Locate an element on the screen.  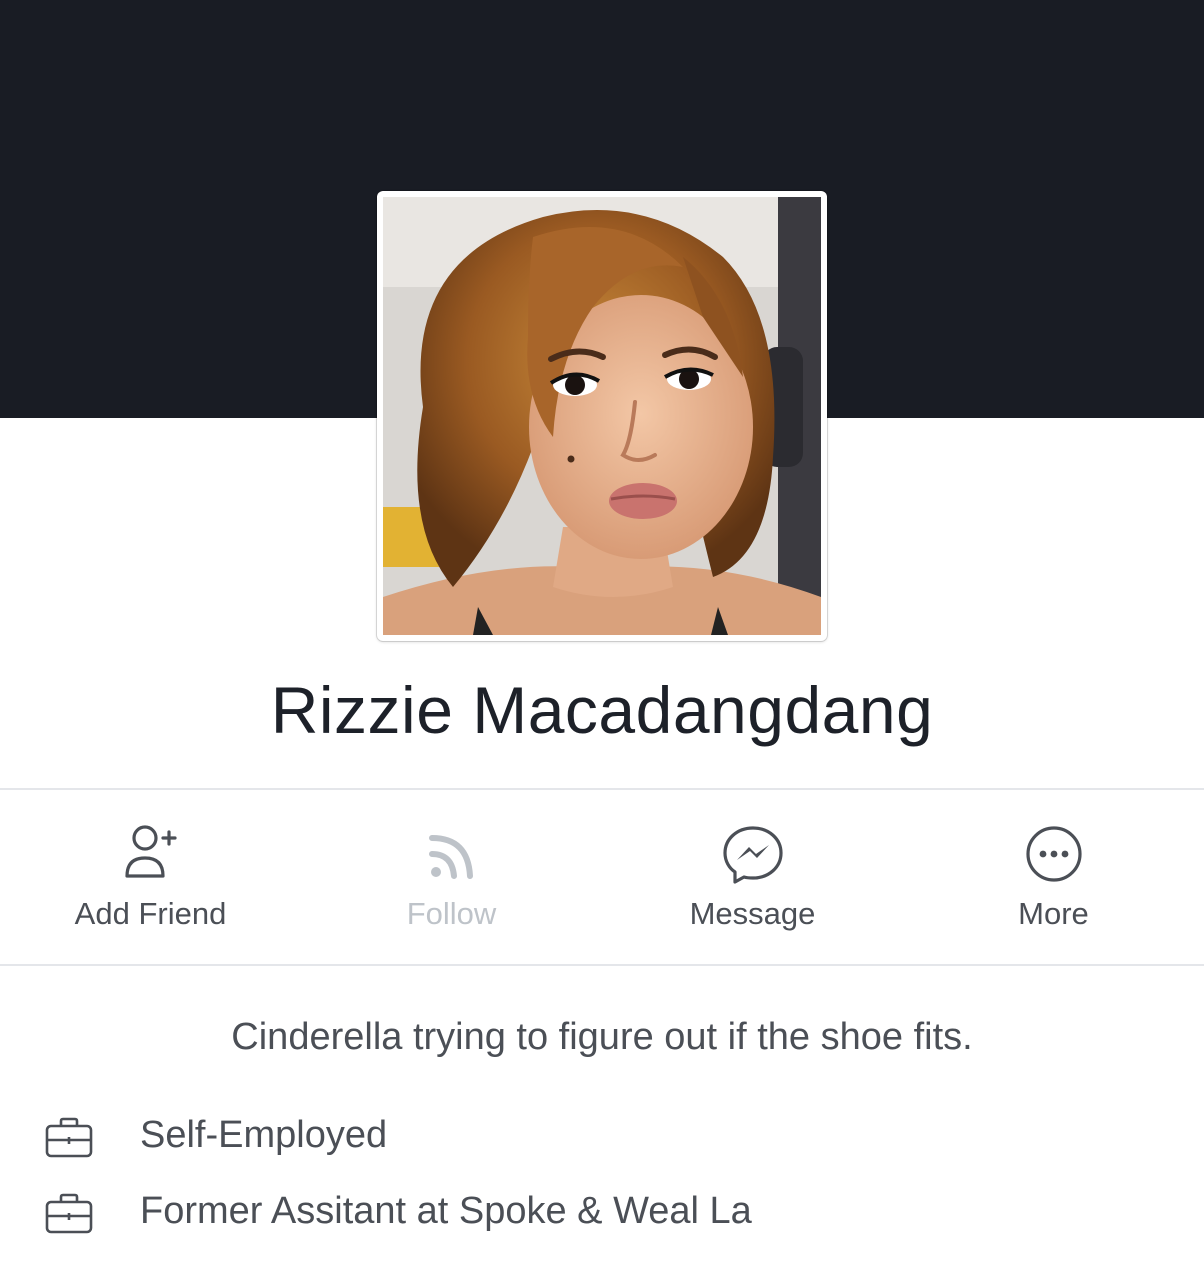
profile-picture is located at coordinates (602, 416).